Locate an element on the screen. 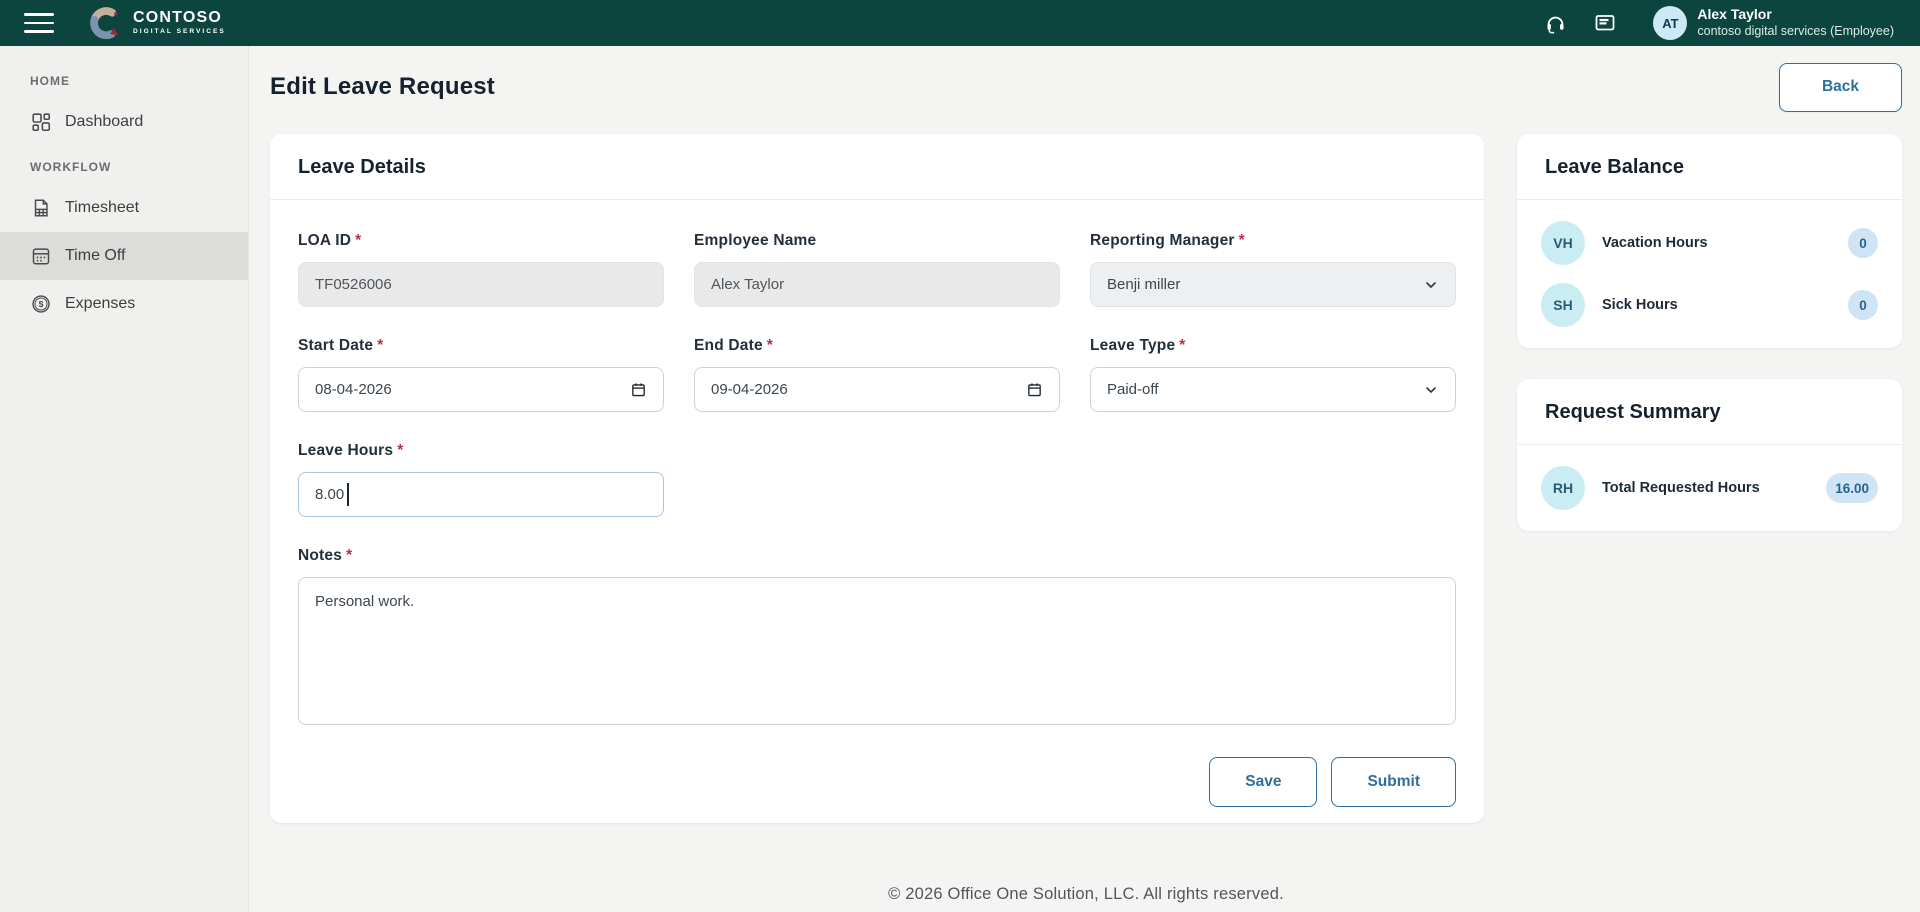  save-button: Save is located at coordinates (1263, 782).